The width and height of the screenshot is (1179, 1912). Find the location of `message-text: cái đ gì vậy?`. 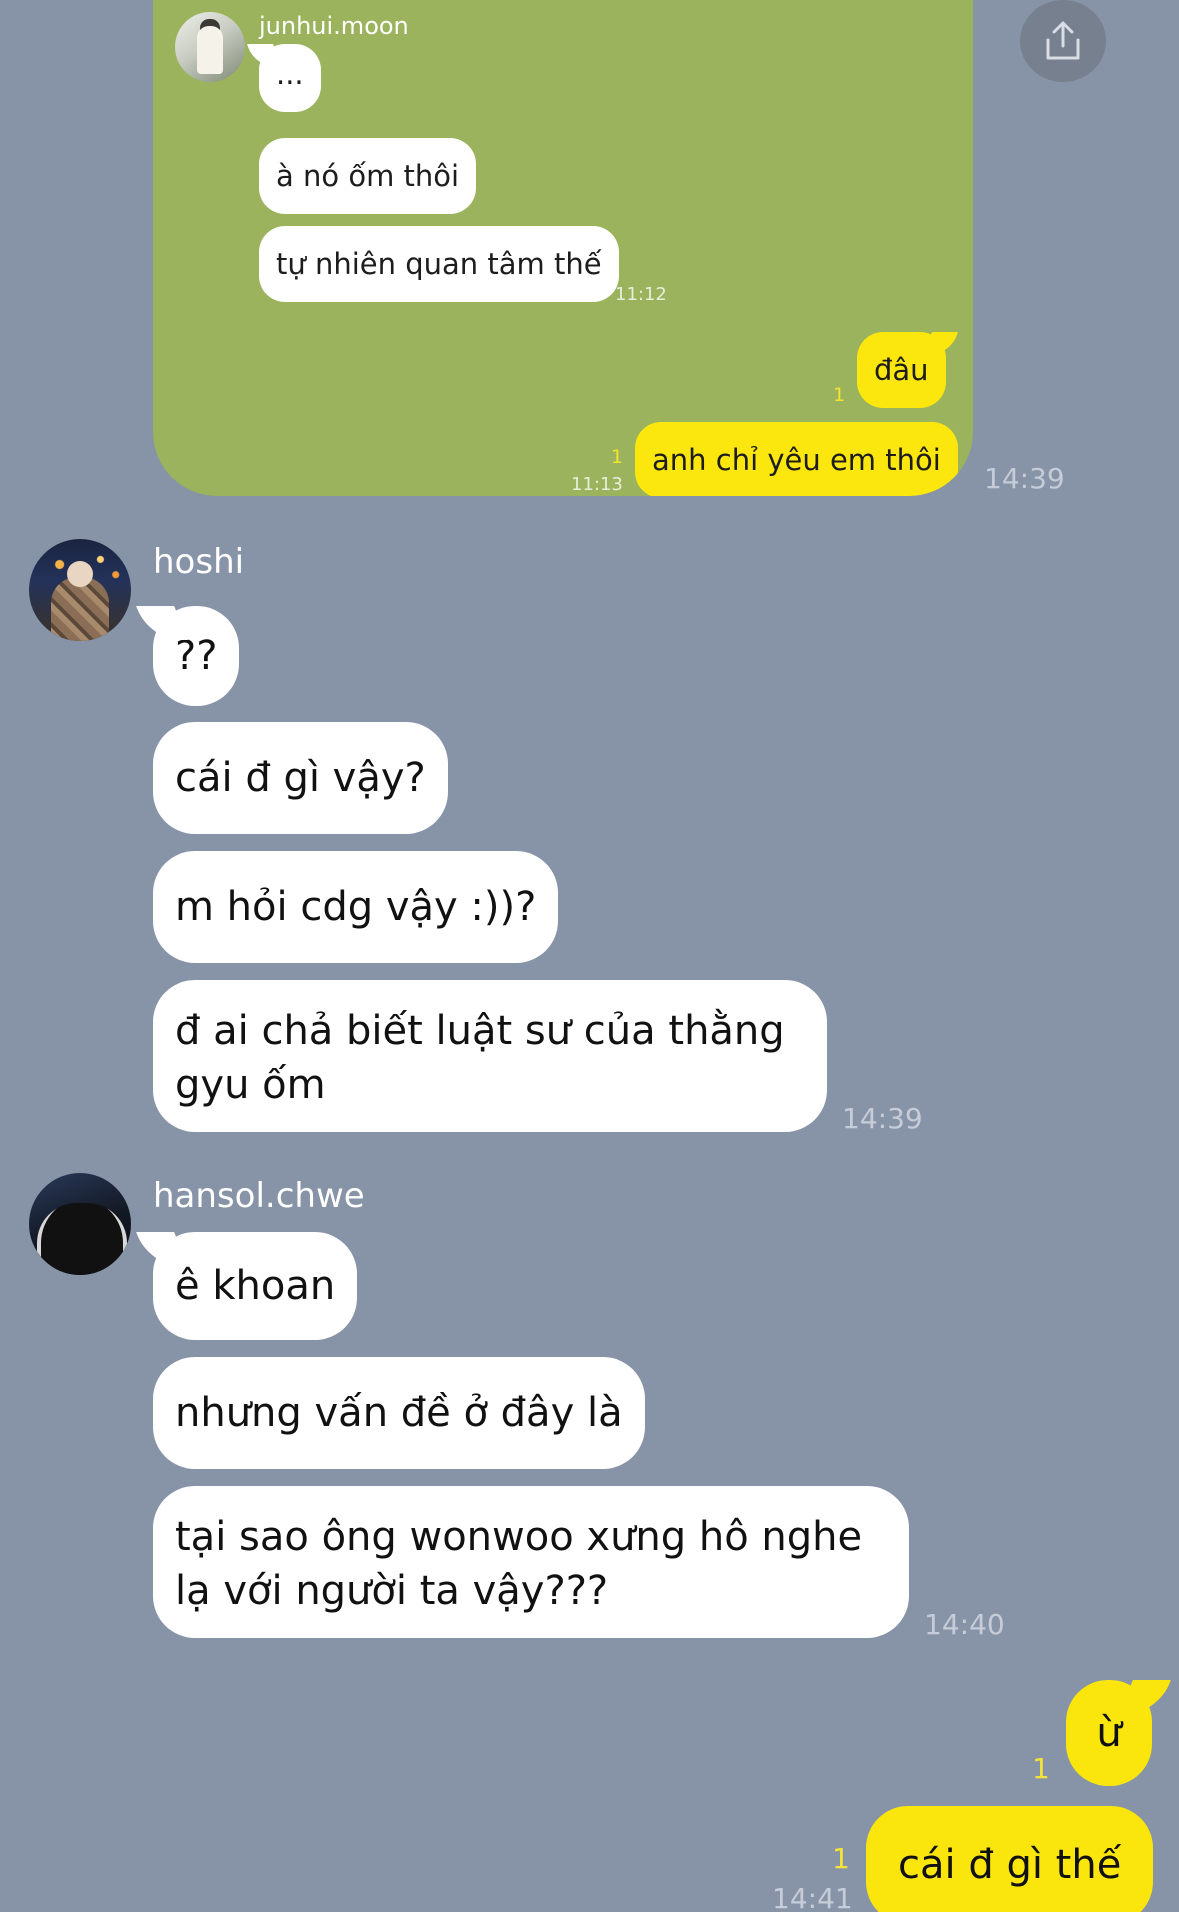

message-text: cái đ gì vậy? is located at coordinates (300, 778).